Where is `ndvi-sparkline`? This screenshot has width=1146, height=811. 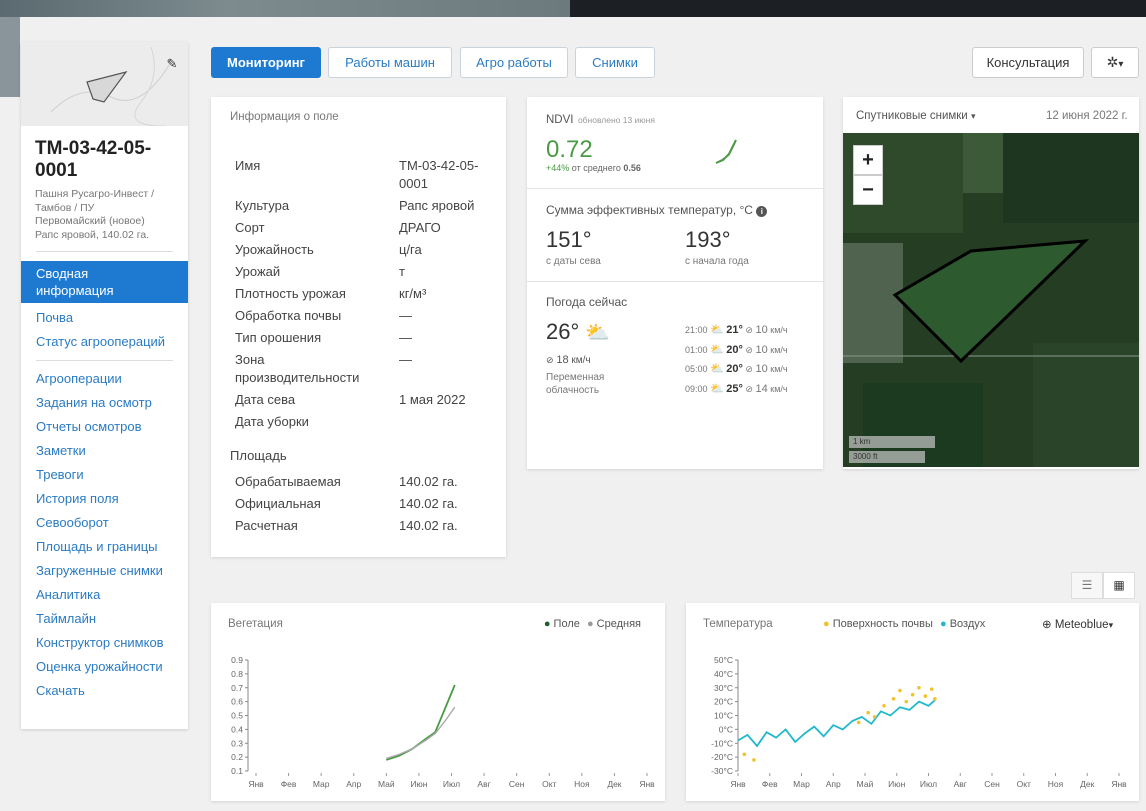
ndvi-sparkline is located at coordinates (726, 151).